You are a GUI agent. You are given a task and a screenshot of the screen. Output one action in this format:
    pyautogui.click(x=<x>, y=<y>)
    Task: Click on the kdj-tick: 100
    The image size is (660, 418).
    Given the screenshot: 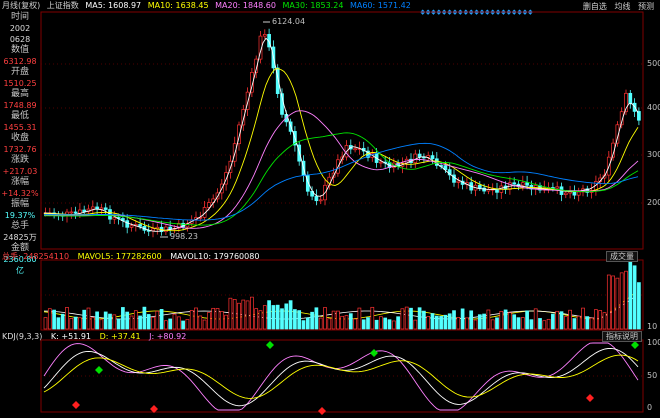 What is the action you would take?
    pyautogui.click(x=653, y=342)
    